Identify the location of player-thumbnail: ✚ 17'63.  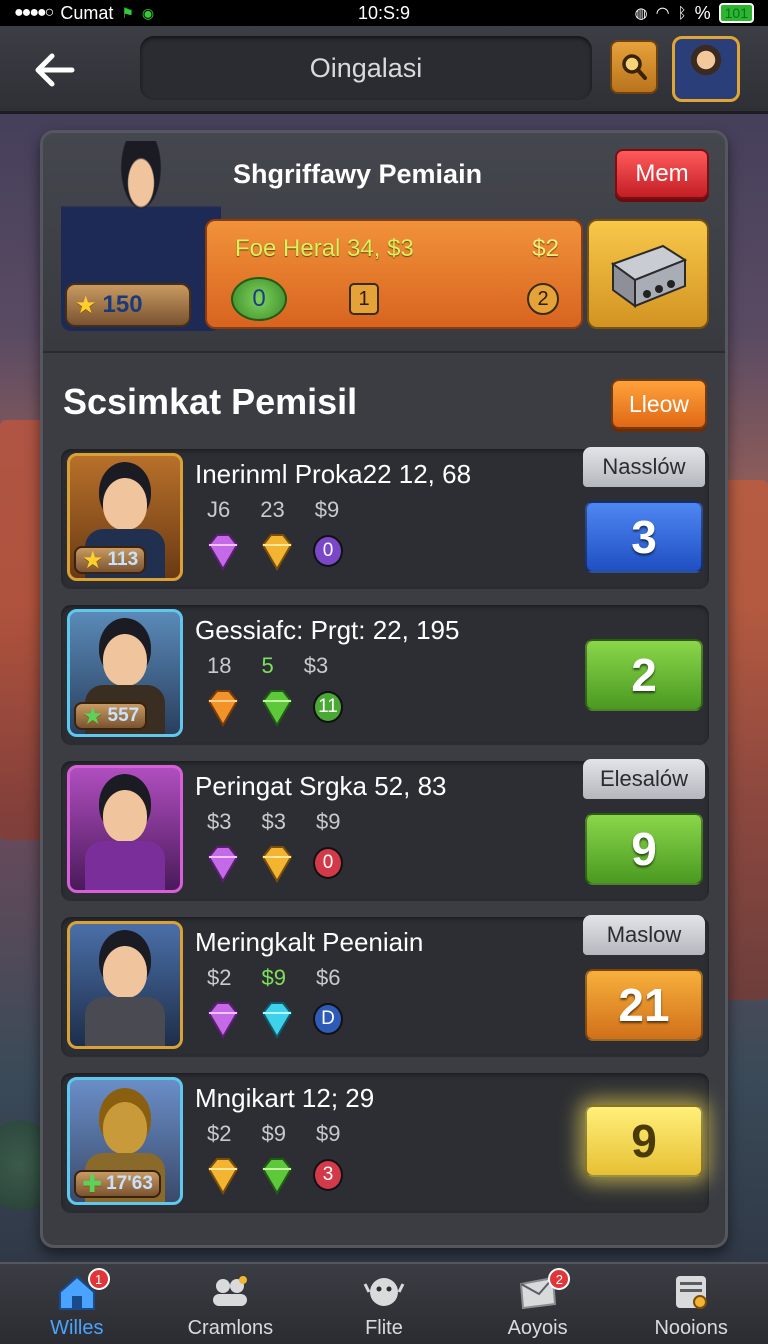
(125, 1141).